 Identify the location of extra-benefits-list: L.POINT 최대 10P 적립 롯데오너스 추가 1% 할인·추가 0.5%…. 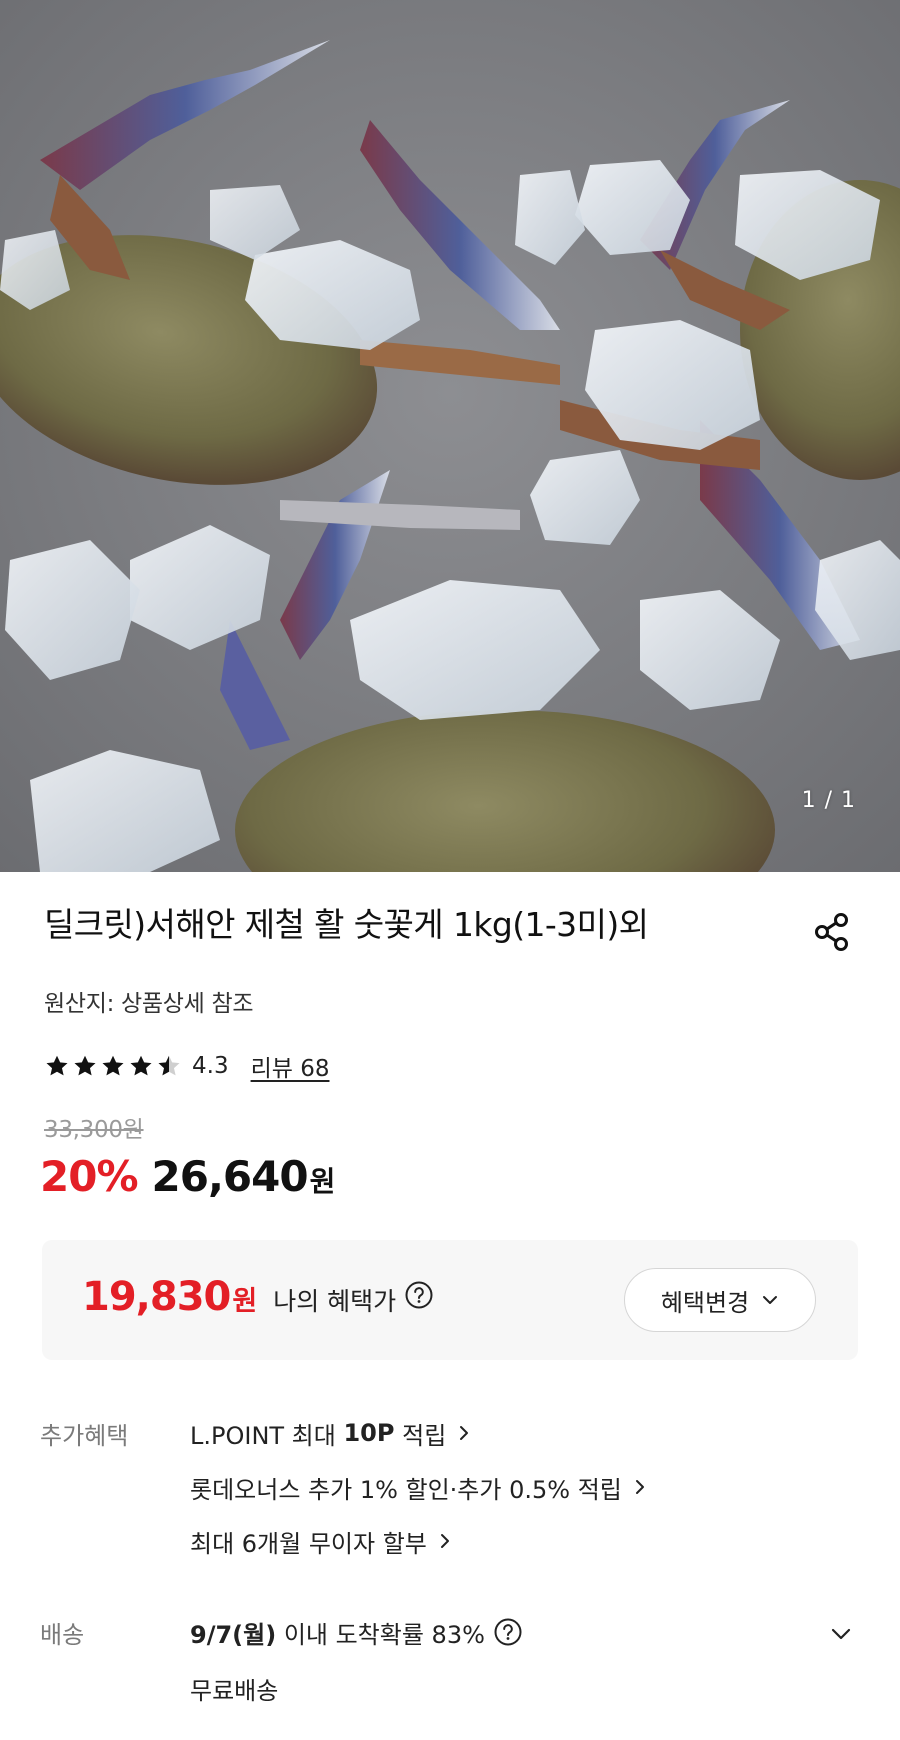
(510, 1497).